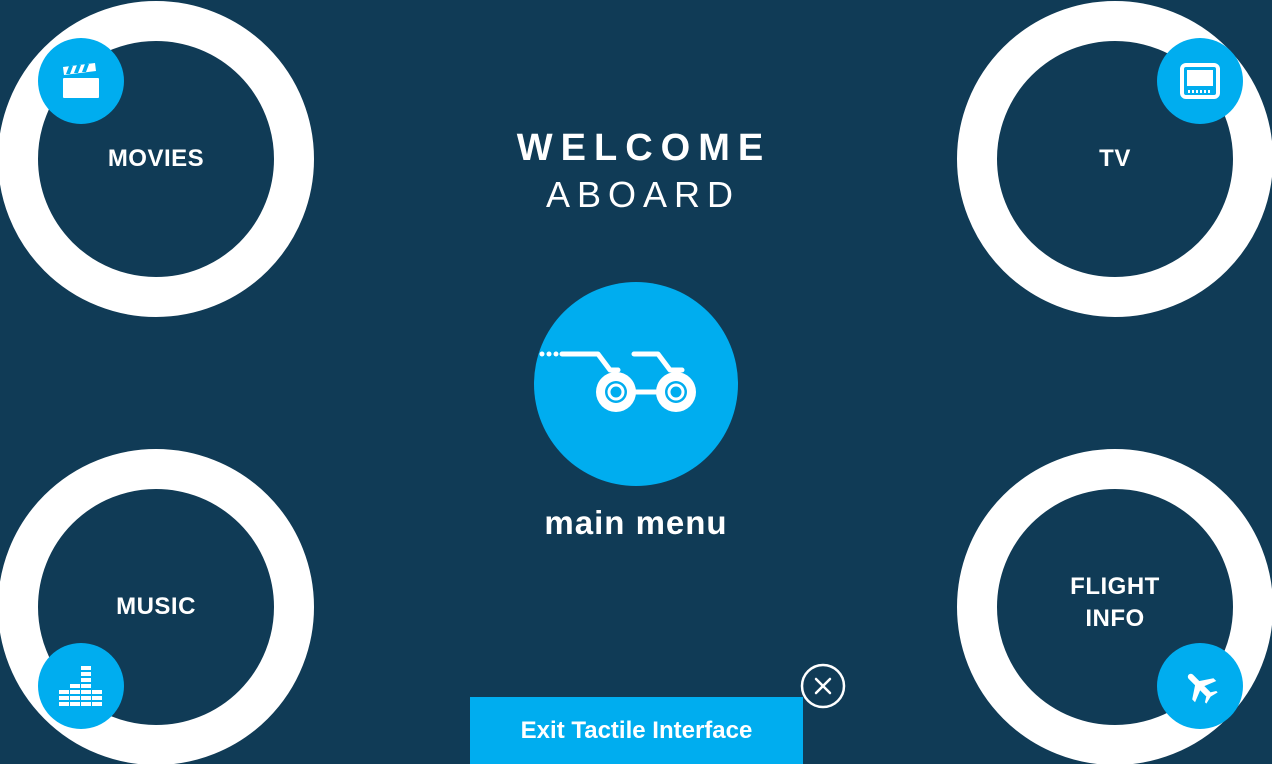 The image size is (1272, 764). Describe the element at coordinates (81, 81) in the screenshot. I see `clapperboard-icon` at that location.